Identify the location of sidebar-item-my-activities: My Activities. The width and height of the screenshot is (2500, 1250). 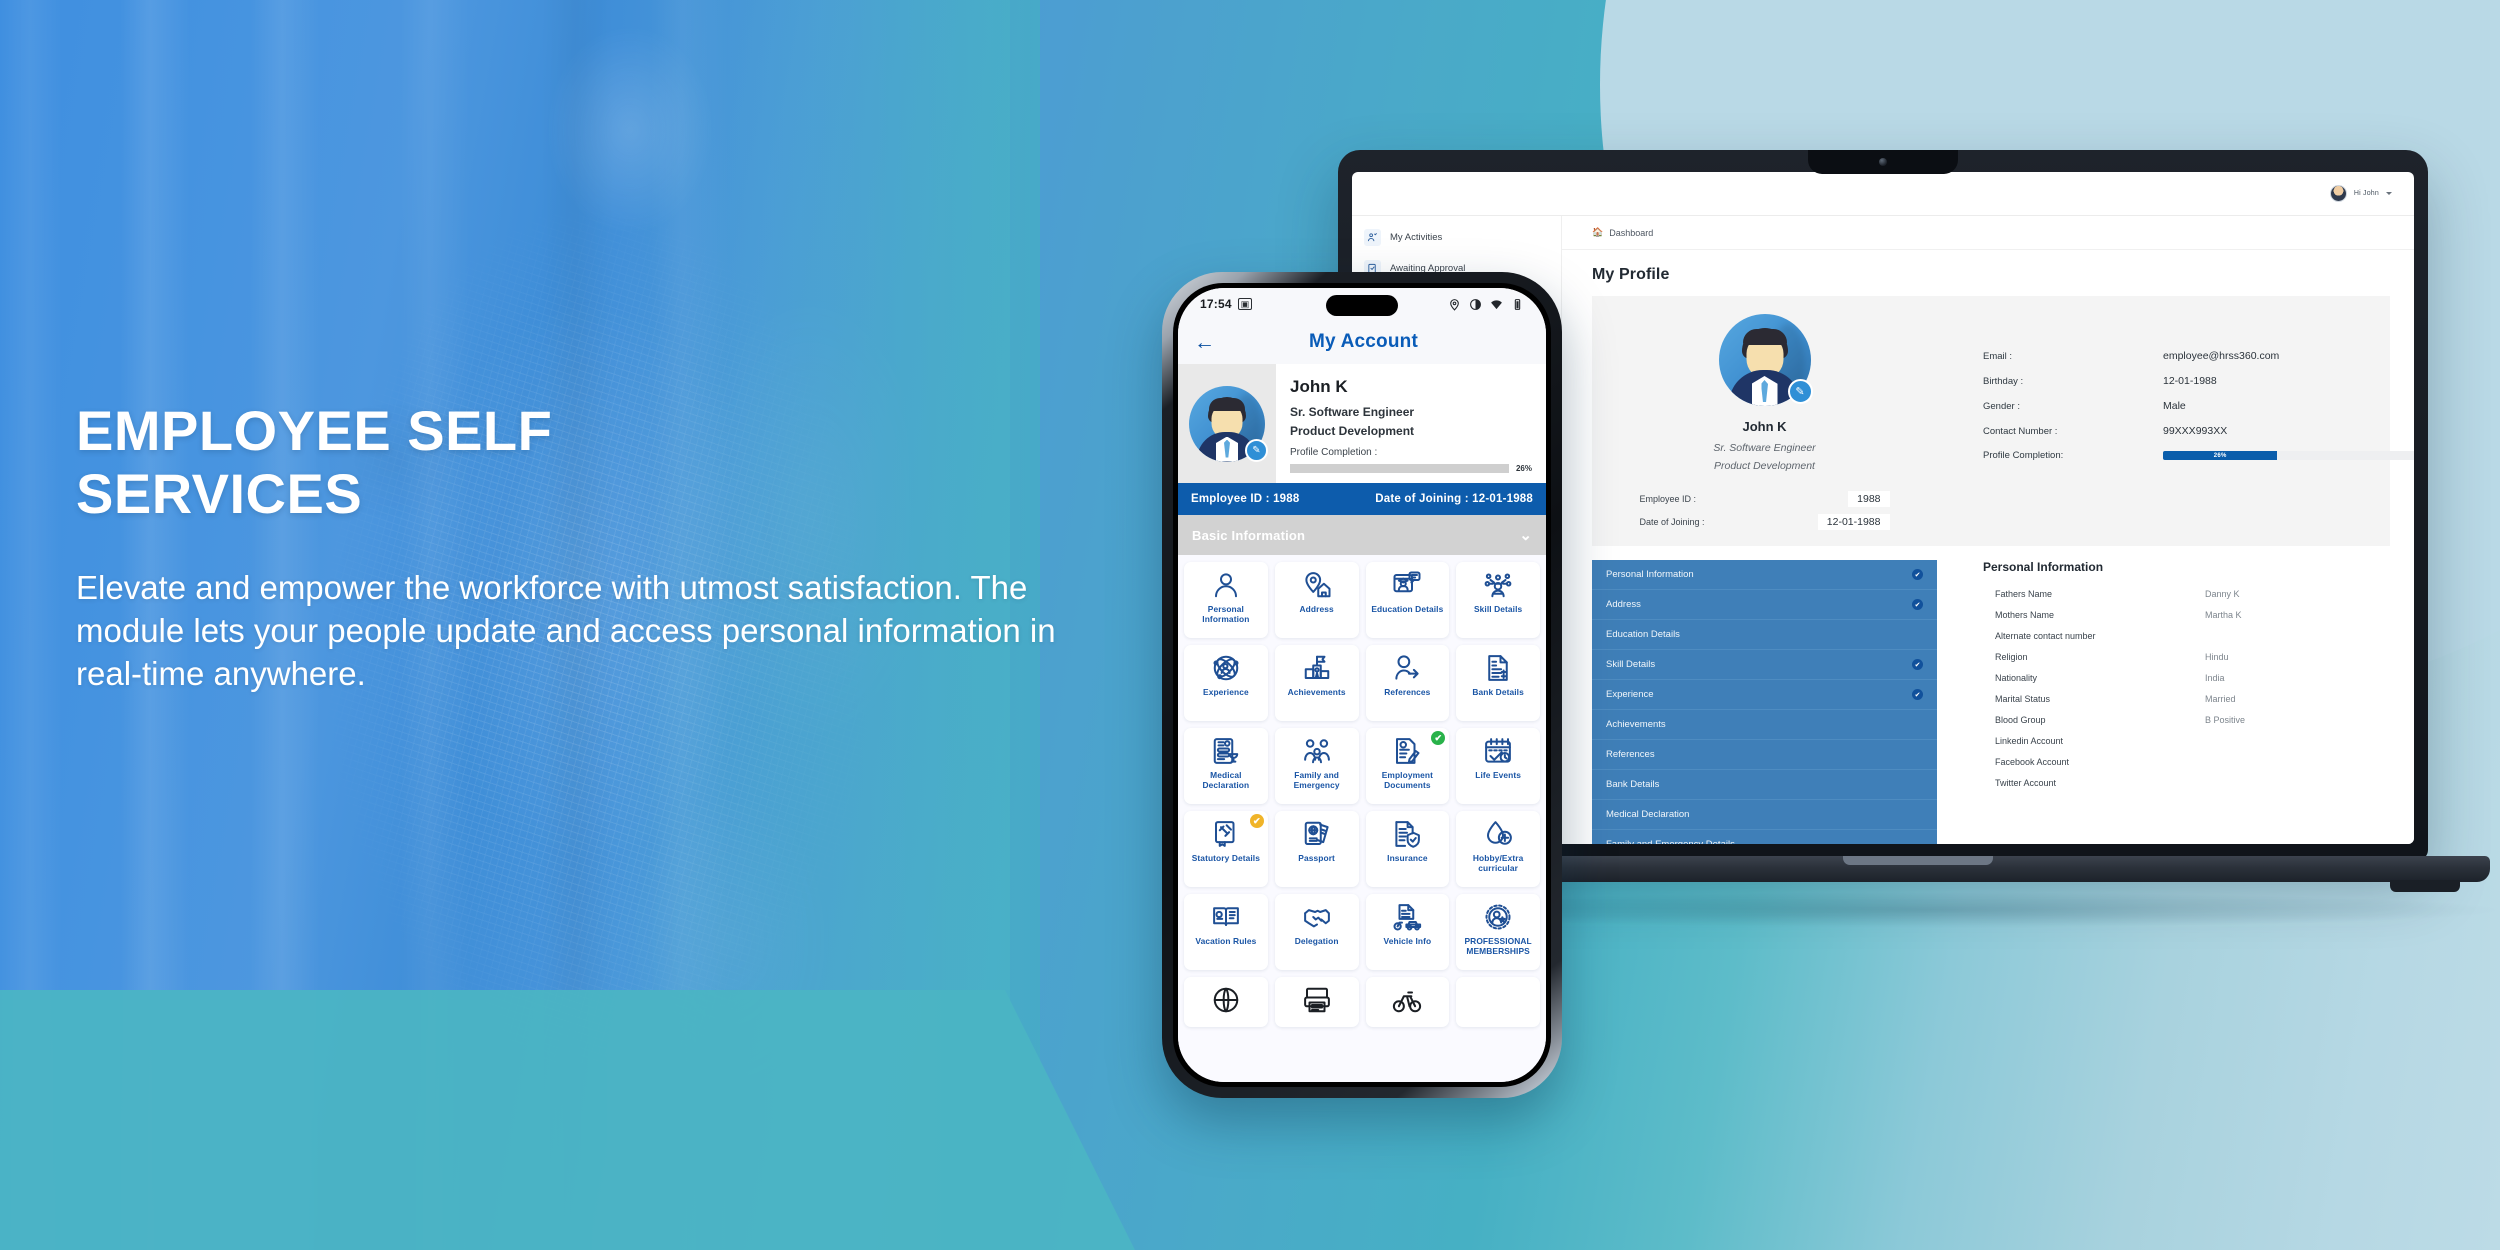
(1456, 237).